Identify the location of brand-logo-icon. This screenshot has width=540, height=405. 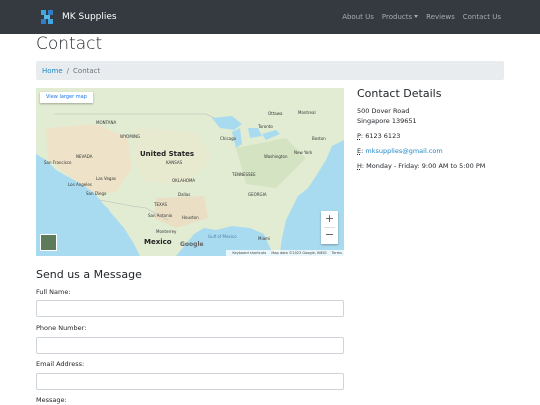
(47, 17).